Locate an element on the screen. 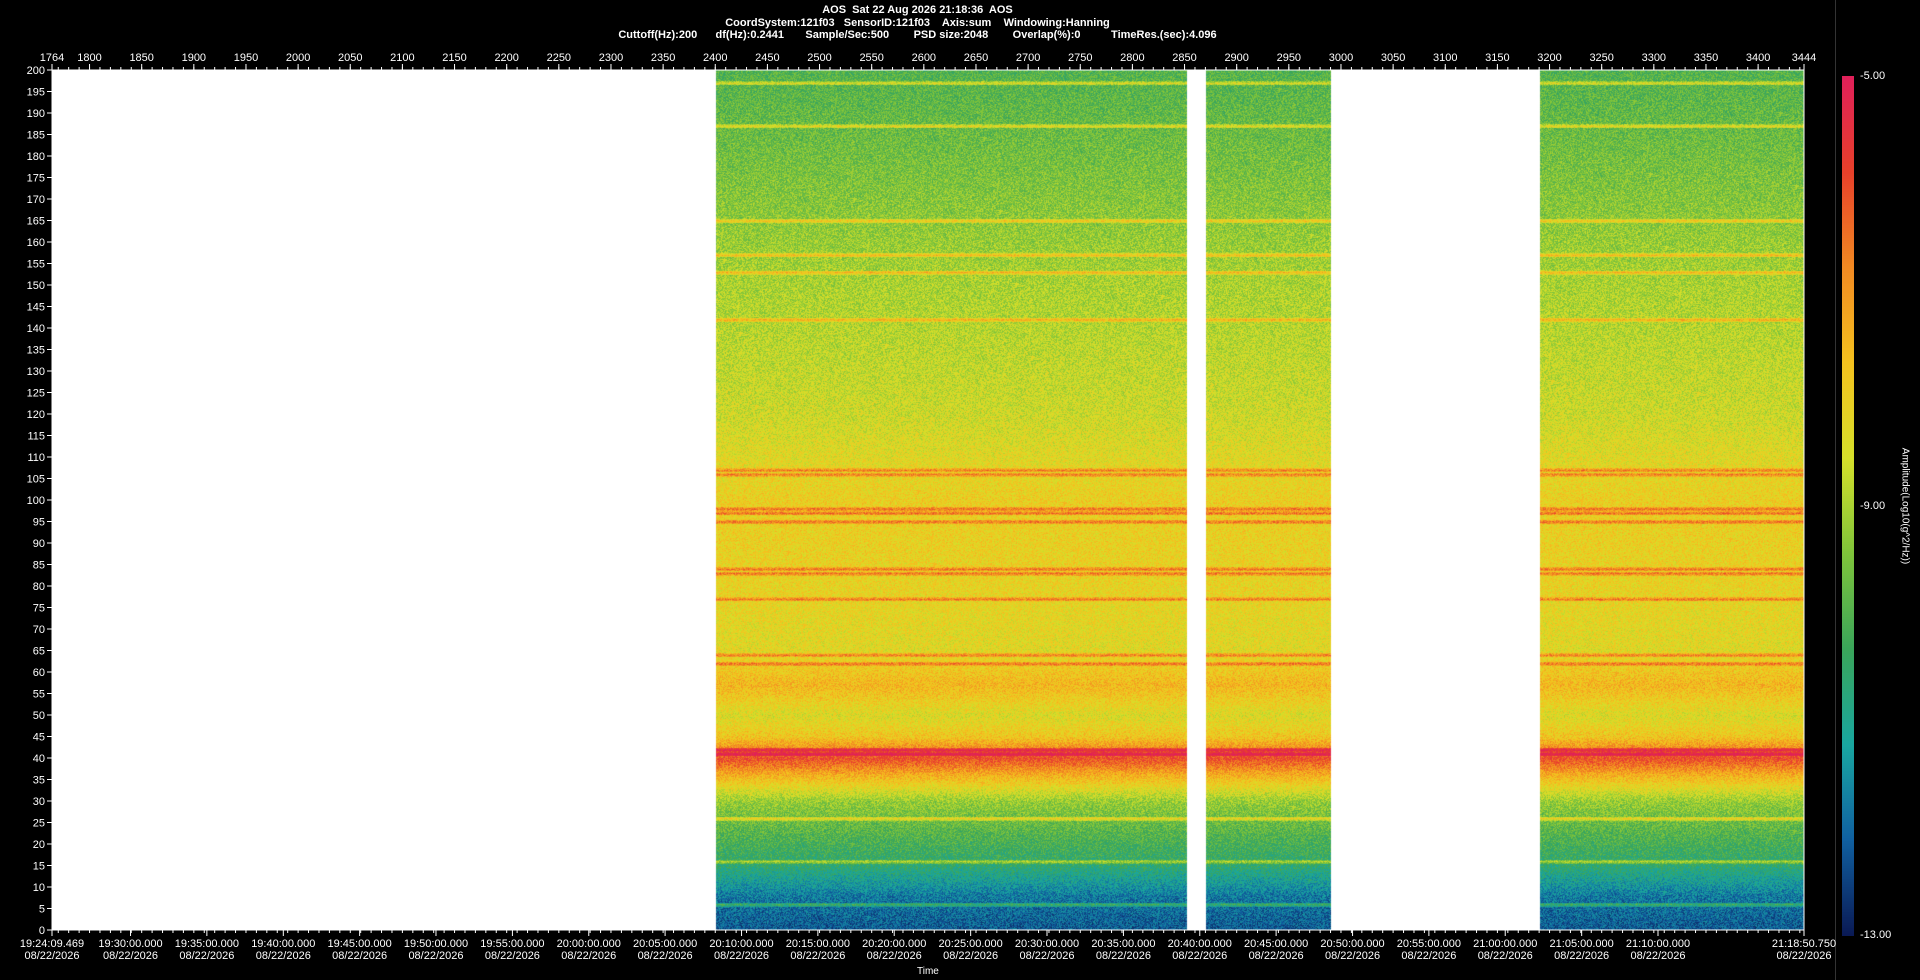 This screenshot has height=980, width=1920. y-tick-label: 180 is located at coordinates (36, 157).